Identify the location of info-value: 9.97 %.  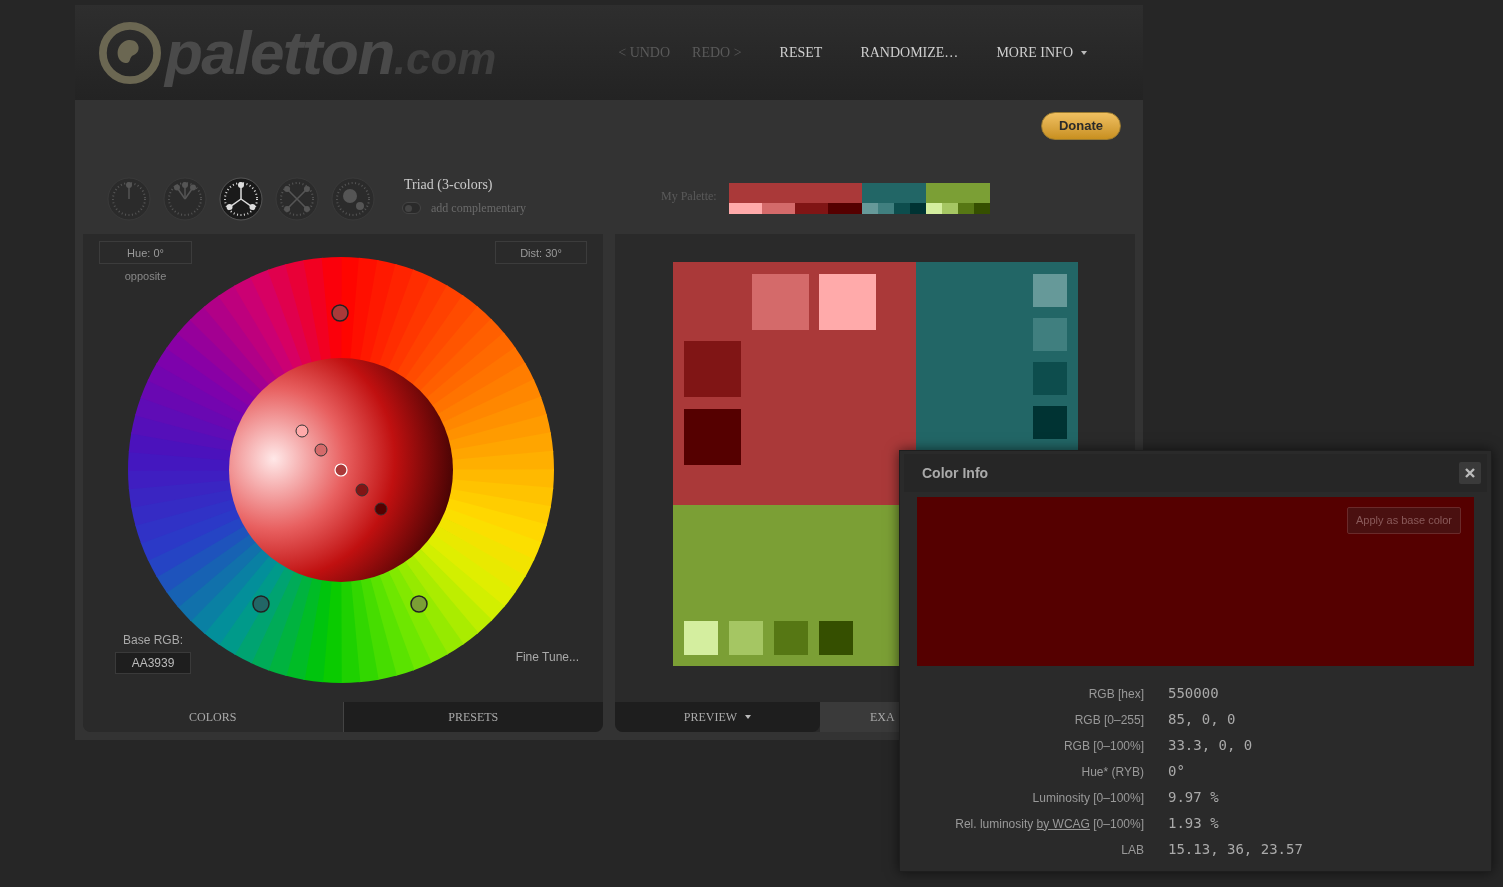
(1193, 797).